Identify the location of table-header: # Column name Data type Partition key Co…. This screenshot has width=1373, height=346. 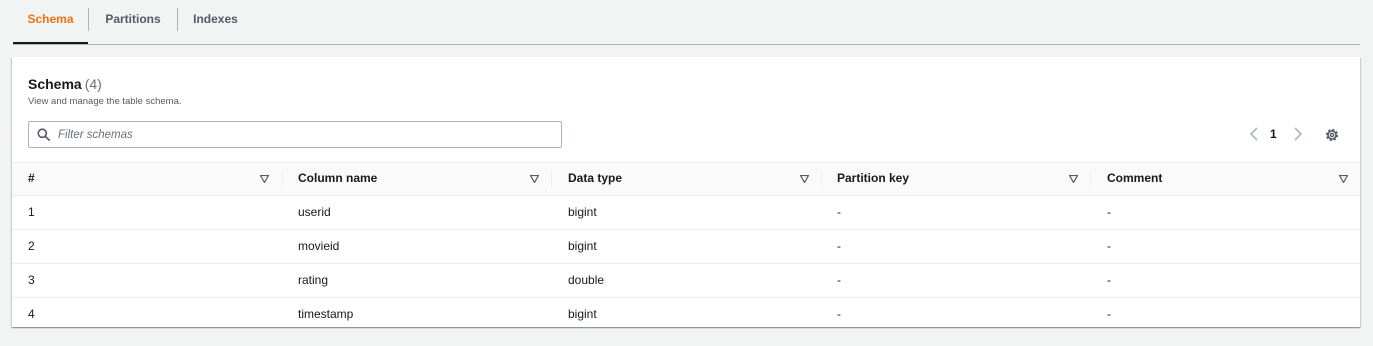
(686, 179).